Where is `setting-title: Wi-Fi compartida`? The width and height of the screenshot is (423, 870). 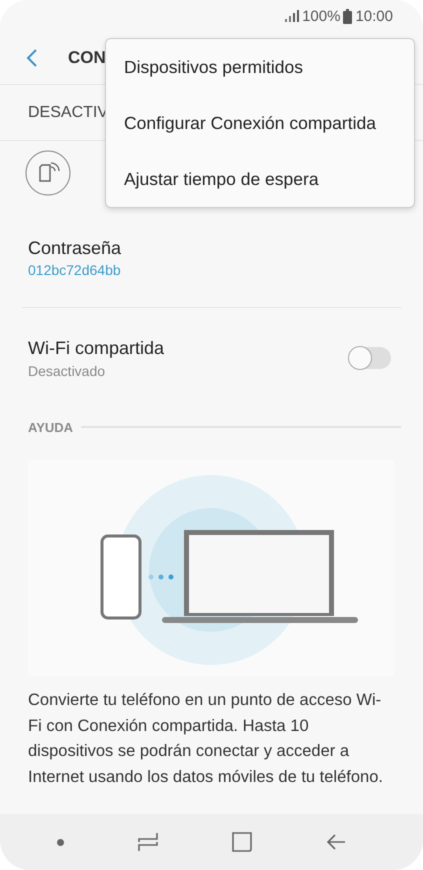 setting-title: Wi-Fi compartida is located at coordinates (96, 348).